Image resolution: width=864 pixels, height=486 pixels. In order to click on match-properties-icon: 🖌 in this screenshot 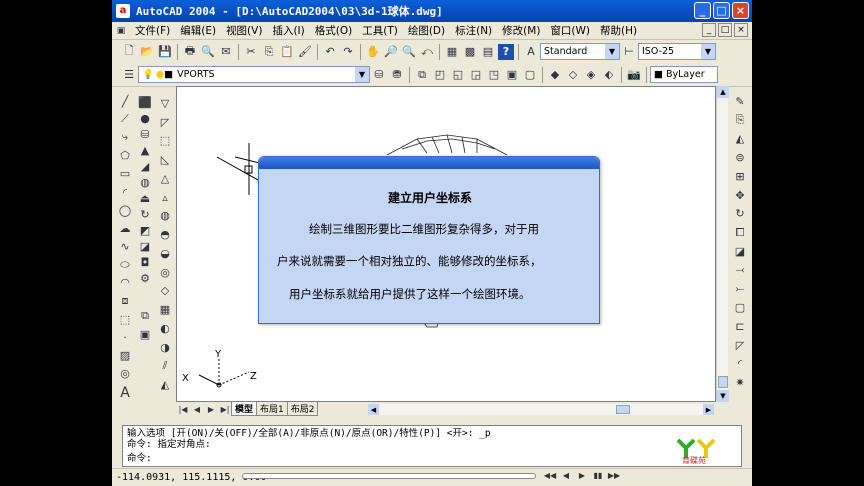, I will do `click(305, 52)`.